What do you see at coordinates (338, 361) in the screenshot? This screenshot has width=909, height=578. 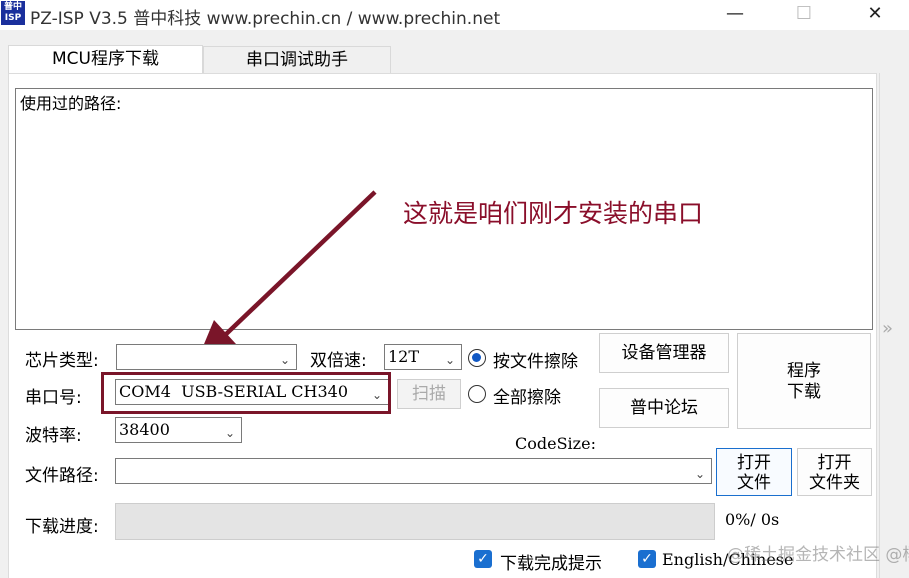 I see `double-speed-label: 双倍速:` at bounding box center [338, 361].